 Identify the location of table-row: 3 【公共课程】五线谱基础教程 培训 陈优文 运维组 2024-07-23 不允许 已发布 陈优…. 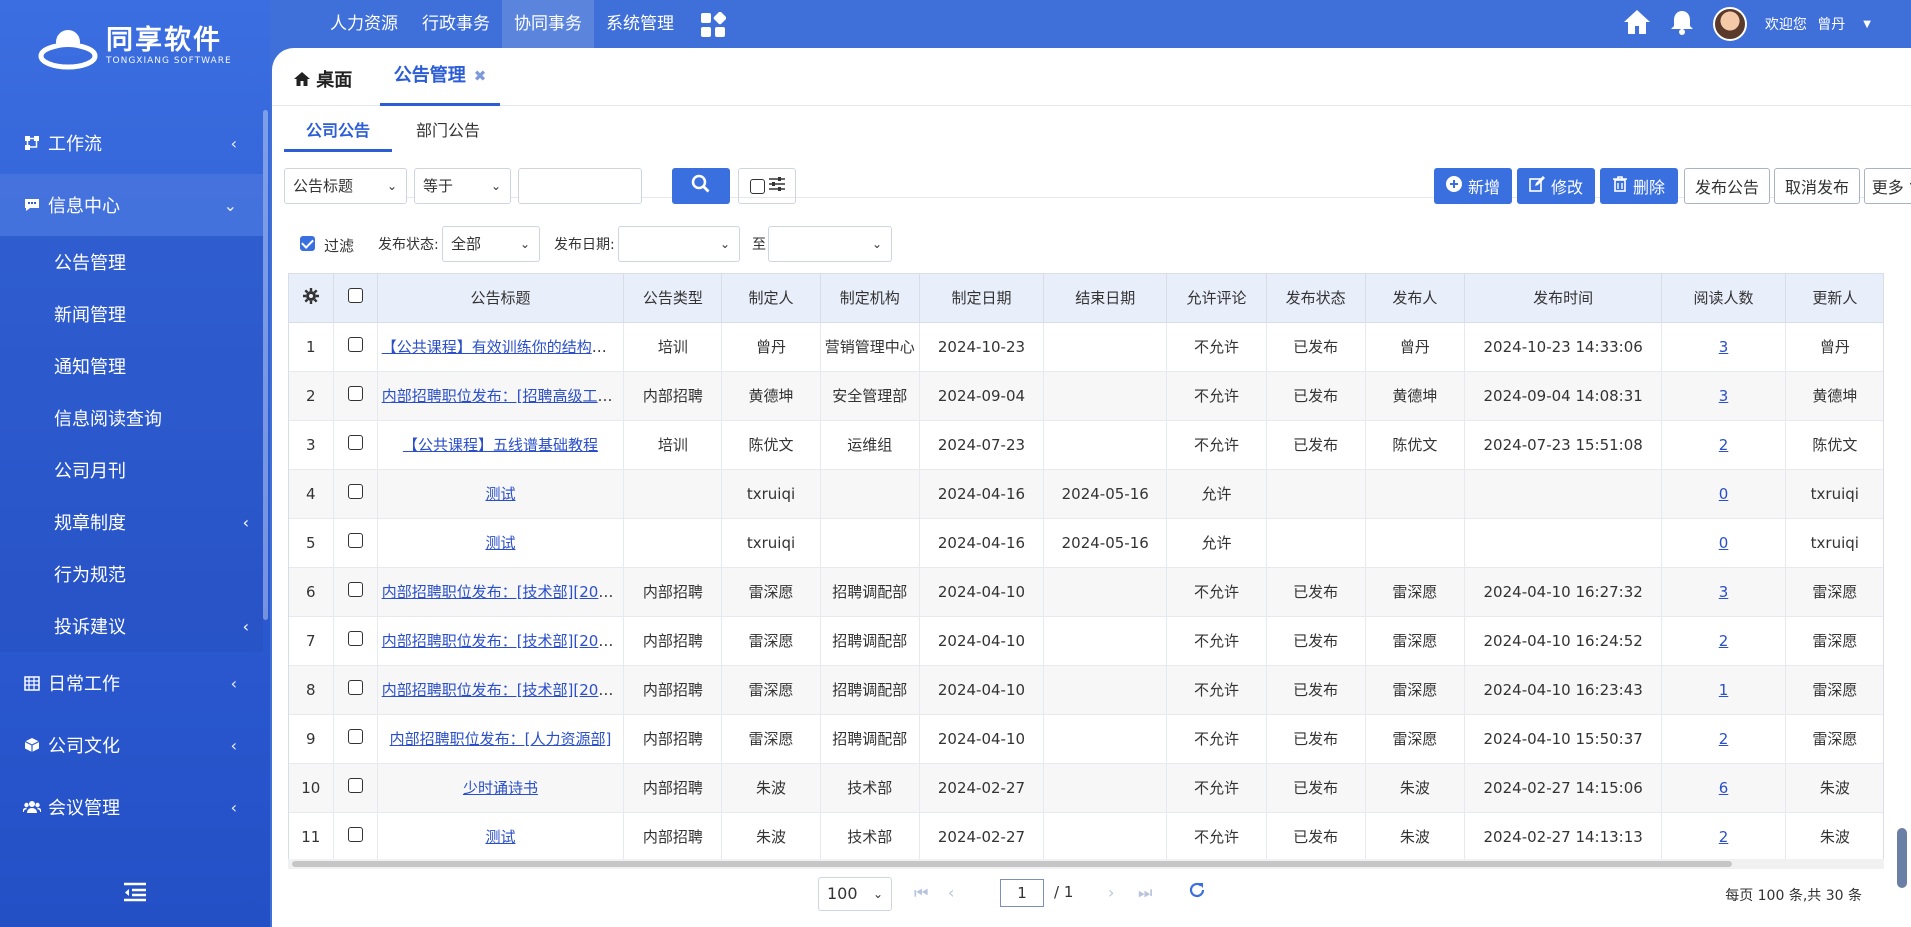
(1086, 445).